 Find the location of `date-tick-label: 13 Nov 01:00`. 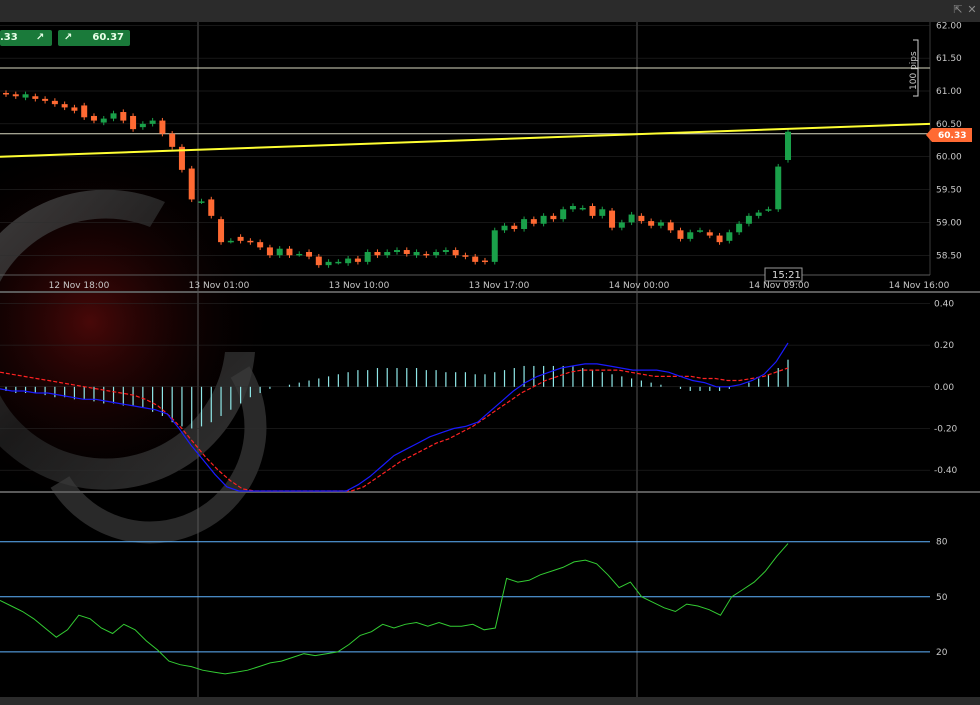

date-tick-label: 13 Nov 01:00 is located at coordinates (219, 286).